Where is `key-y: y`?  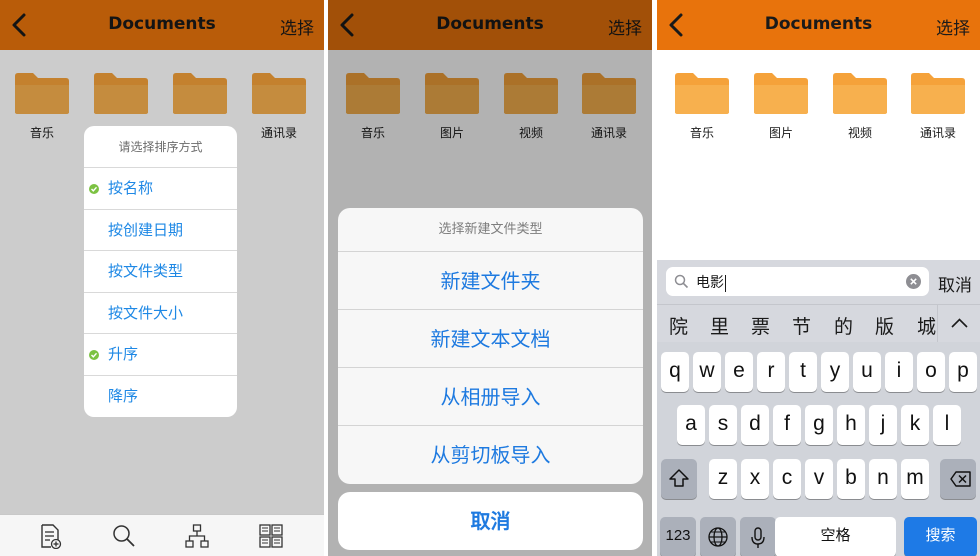 key-y: y is located at coordinates (835, 372).